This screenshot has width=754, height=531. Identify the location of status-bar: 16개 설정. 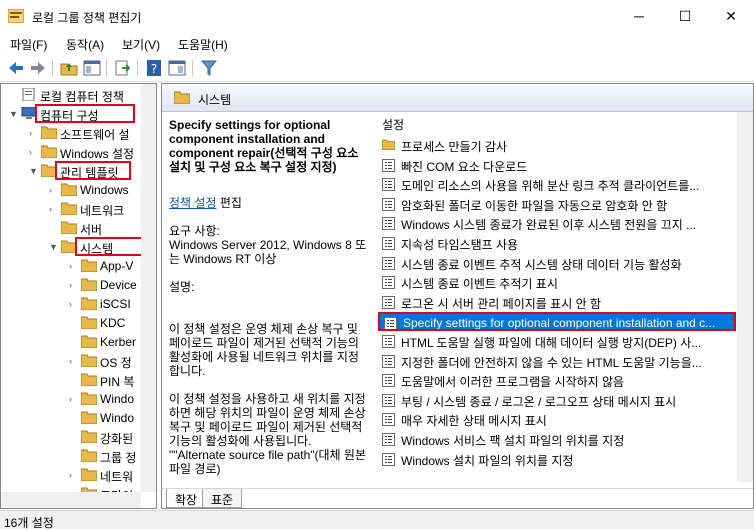
(377, 520).